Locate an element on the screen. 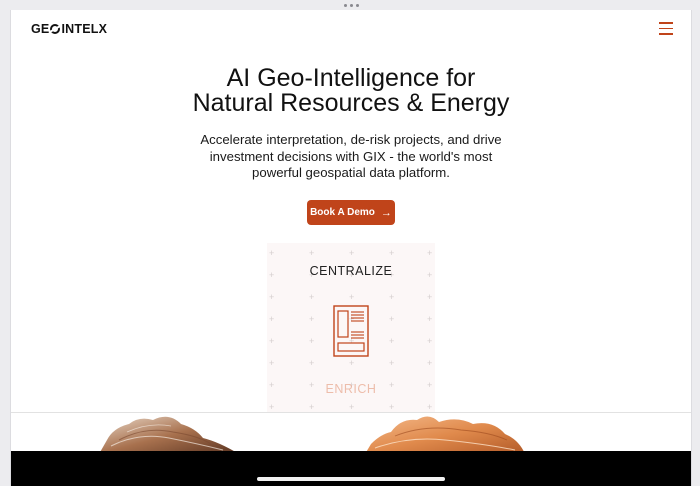 The width and height of the screenshot is (700, 486). window-drag-handle is located at coordinates (351, 5).